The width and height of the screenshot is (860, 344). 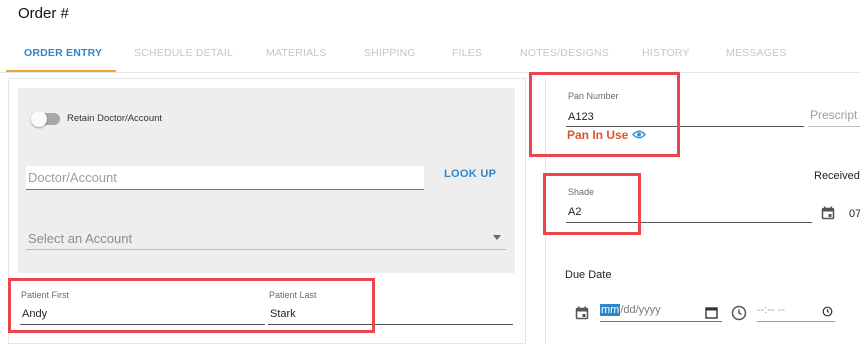 What do you see at coordinates (43, 13) in the screenshot?
I see `page-title: Order #` at bounding box center [43, 13].